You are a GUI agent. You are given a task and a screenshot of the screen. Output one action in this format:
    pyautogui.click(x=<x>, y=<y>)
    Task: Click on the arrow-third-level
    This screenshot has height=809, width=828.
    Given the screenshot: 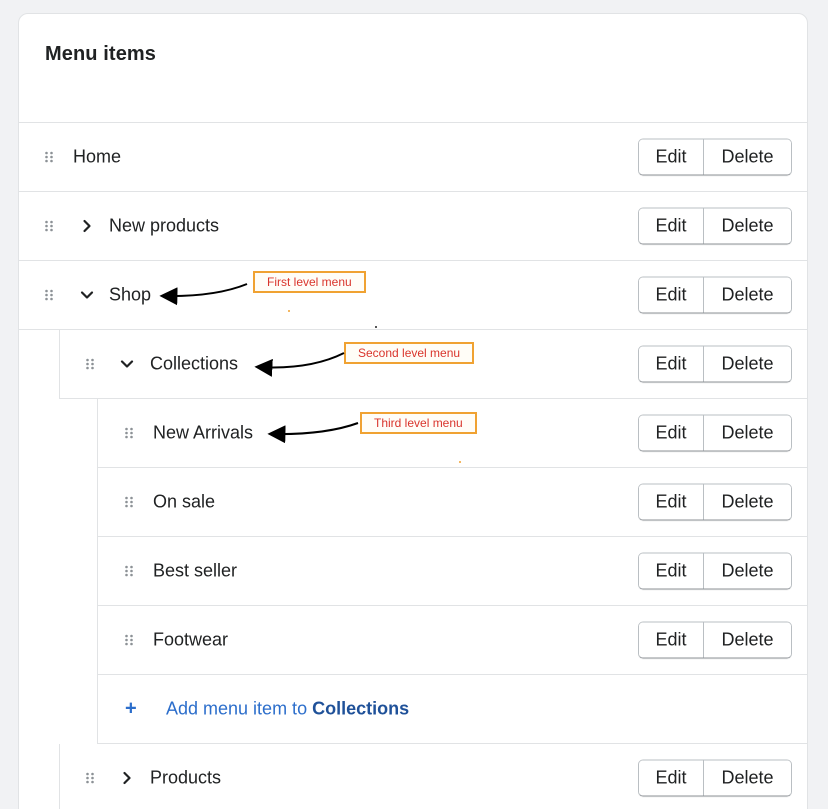 What is the action you would take?
    pyautogui.click(x=313, y=433)
    